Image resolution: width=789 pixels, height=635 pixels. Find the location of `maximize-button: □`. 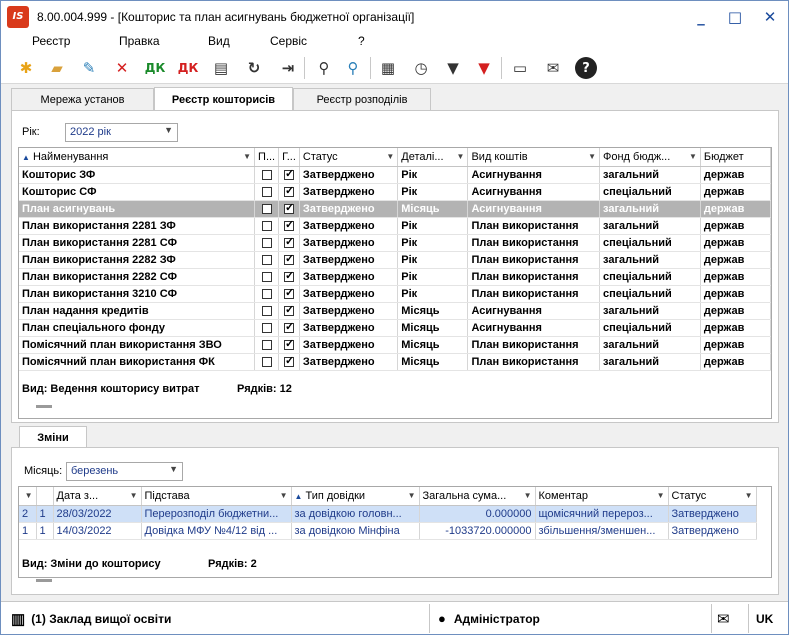

maximize-button: □ is located at coordinates (735, 16).